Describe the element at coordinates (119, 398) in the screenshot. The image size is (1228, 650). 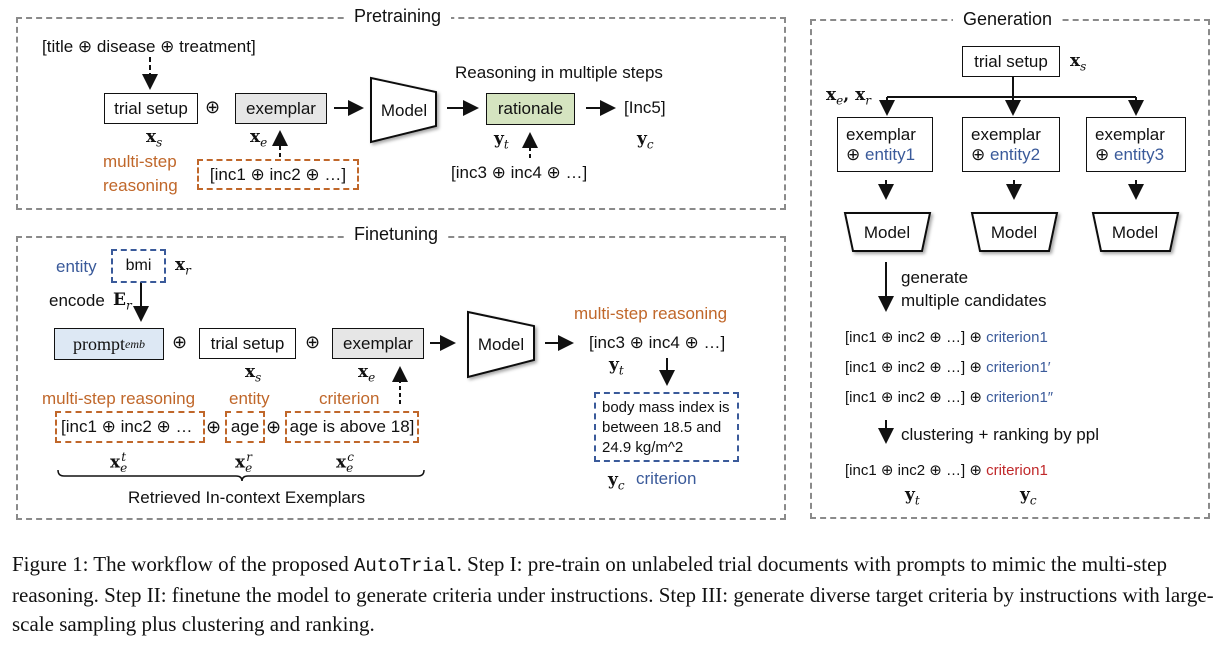
I see `ft-multistep-label: multi-step reasoning` at that location.